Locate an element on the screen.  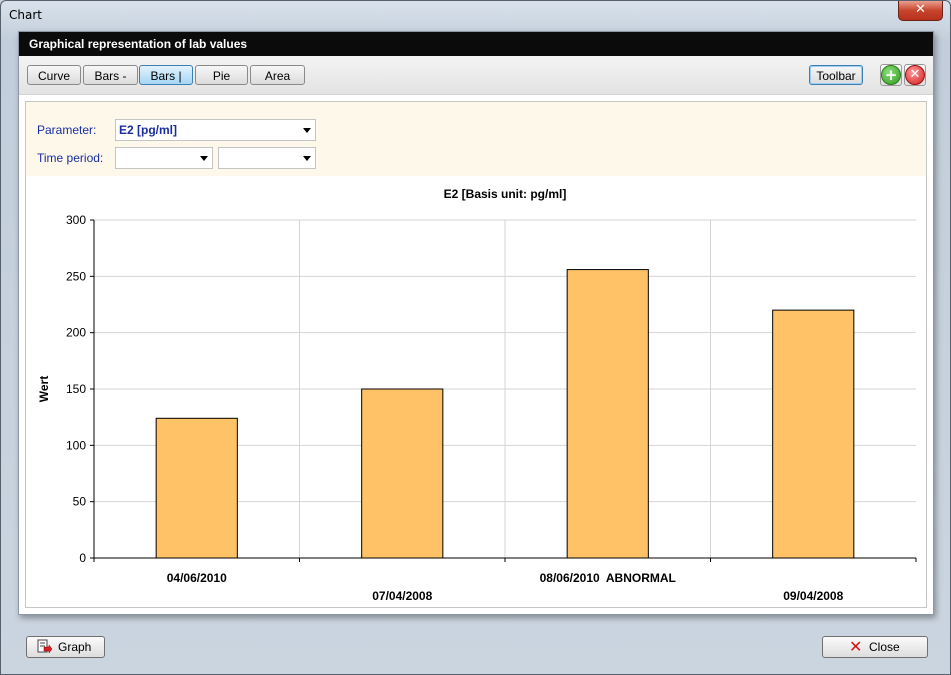
close-button: ✕ Close is located at coordinates (875, 647).